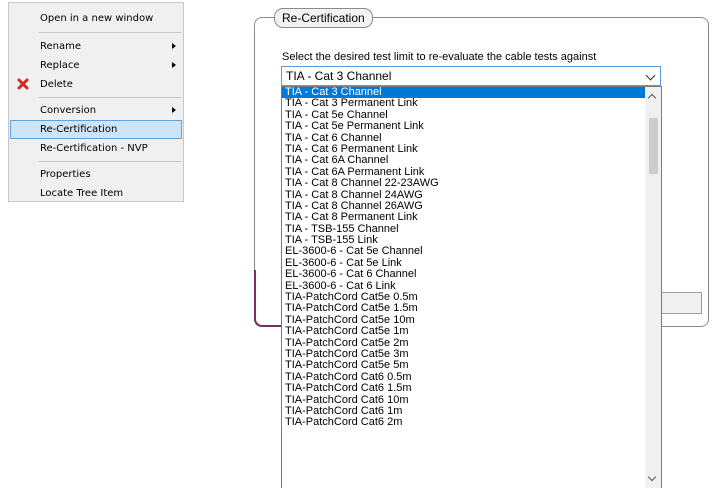  I want to click on menu-item-label: Open in a new window, so click(97, 18).